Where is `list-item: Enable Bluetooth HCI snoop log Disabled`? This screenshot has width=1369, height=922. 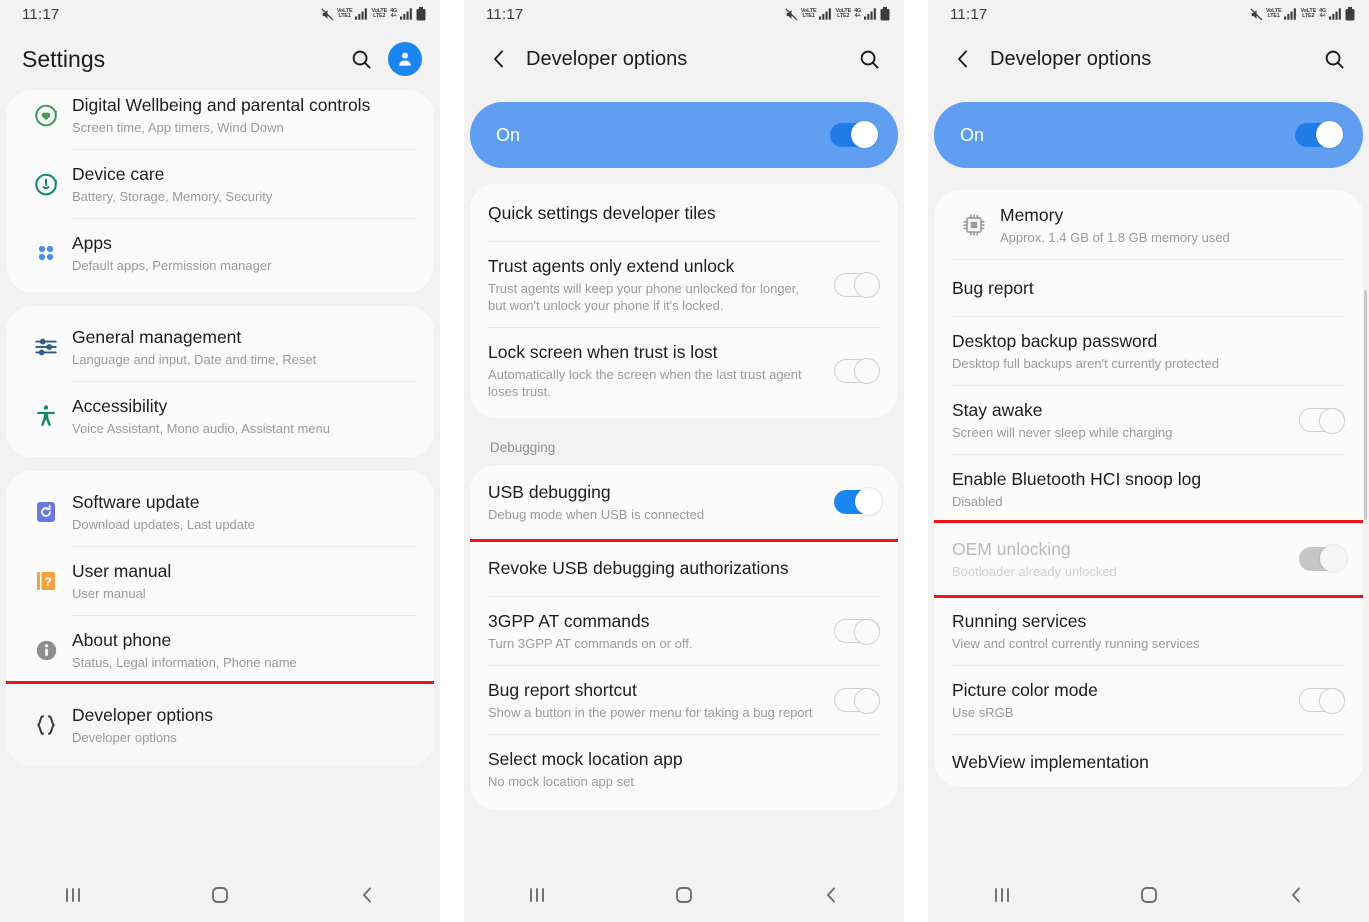
list-item: Enable Bluetooth HCI snoop log Disabled is located at coordinates (1148, 489).